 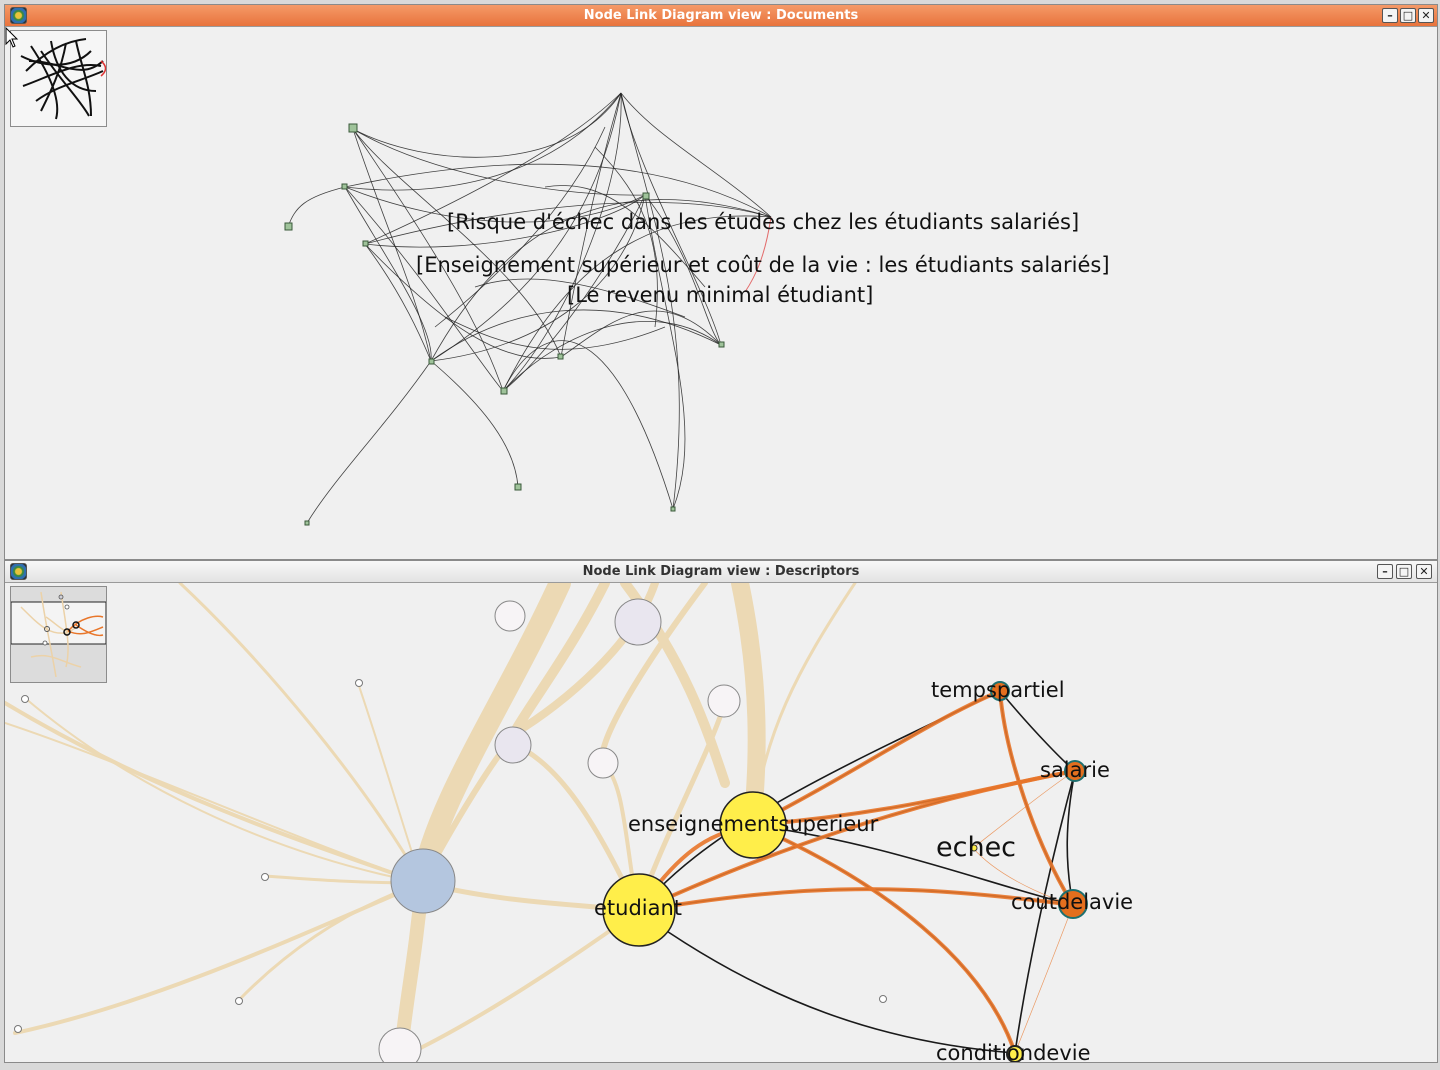 I want to click on window-title: Node Link Diagram view : Descriptors, so click(x=721, y=571).